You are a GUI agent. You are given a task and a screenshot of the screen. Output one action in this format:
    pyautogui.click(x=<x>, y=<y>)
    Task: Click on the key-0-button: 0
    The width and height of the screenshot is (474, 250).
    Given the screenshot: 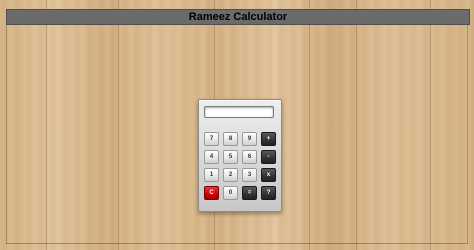 What is the action you would take?
    pyautogui.click(x=230, y=193)
    